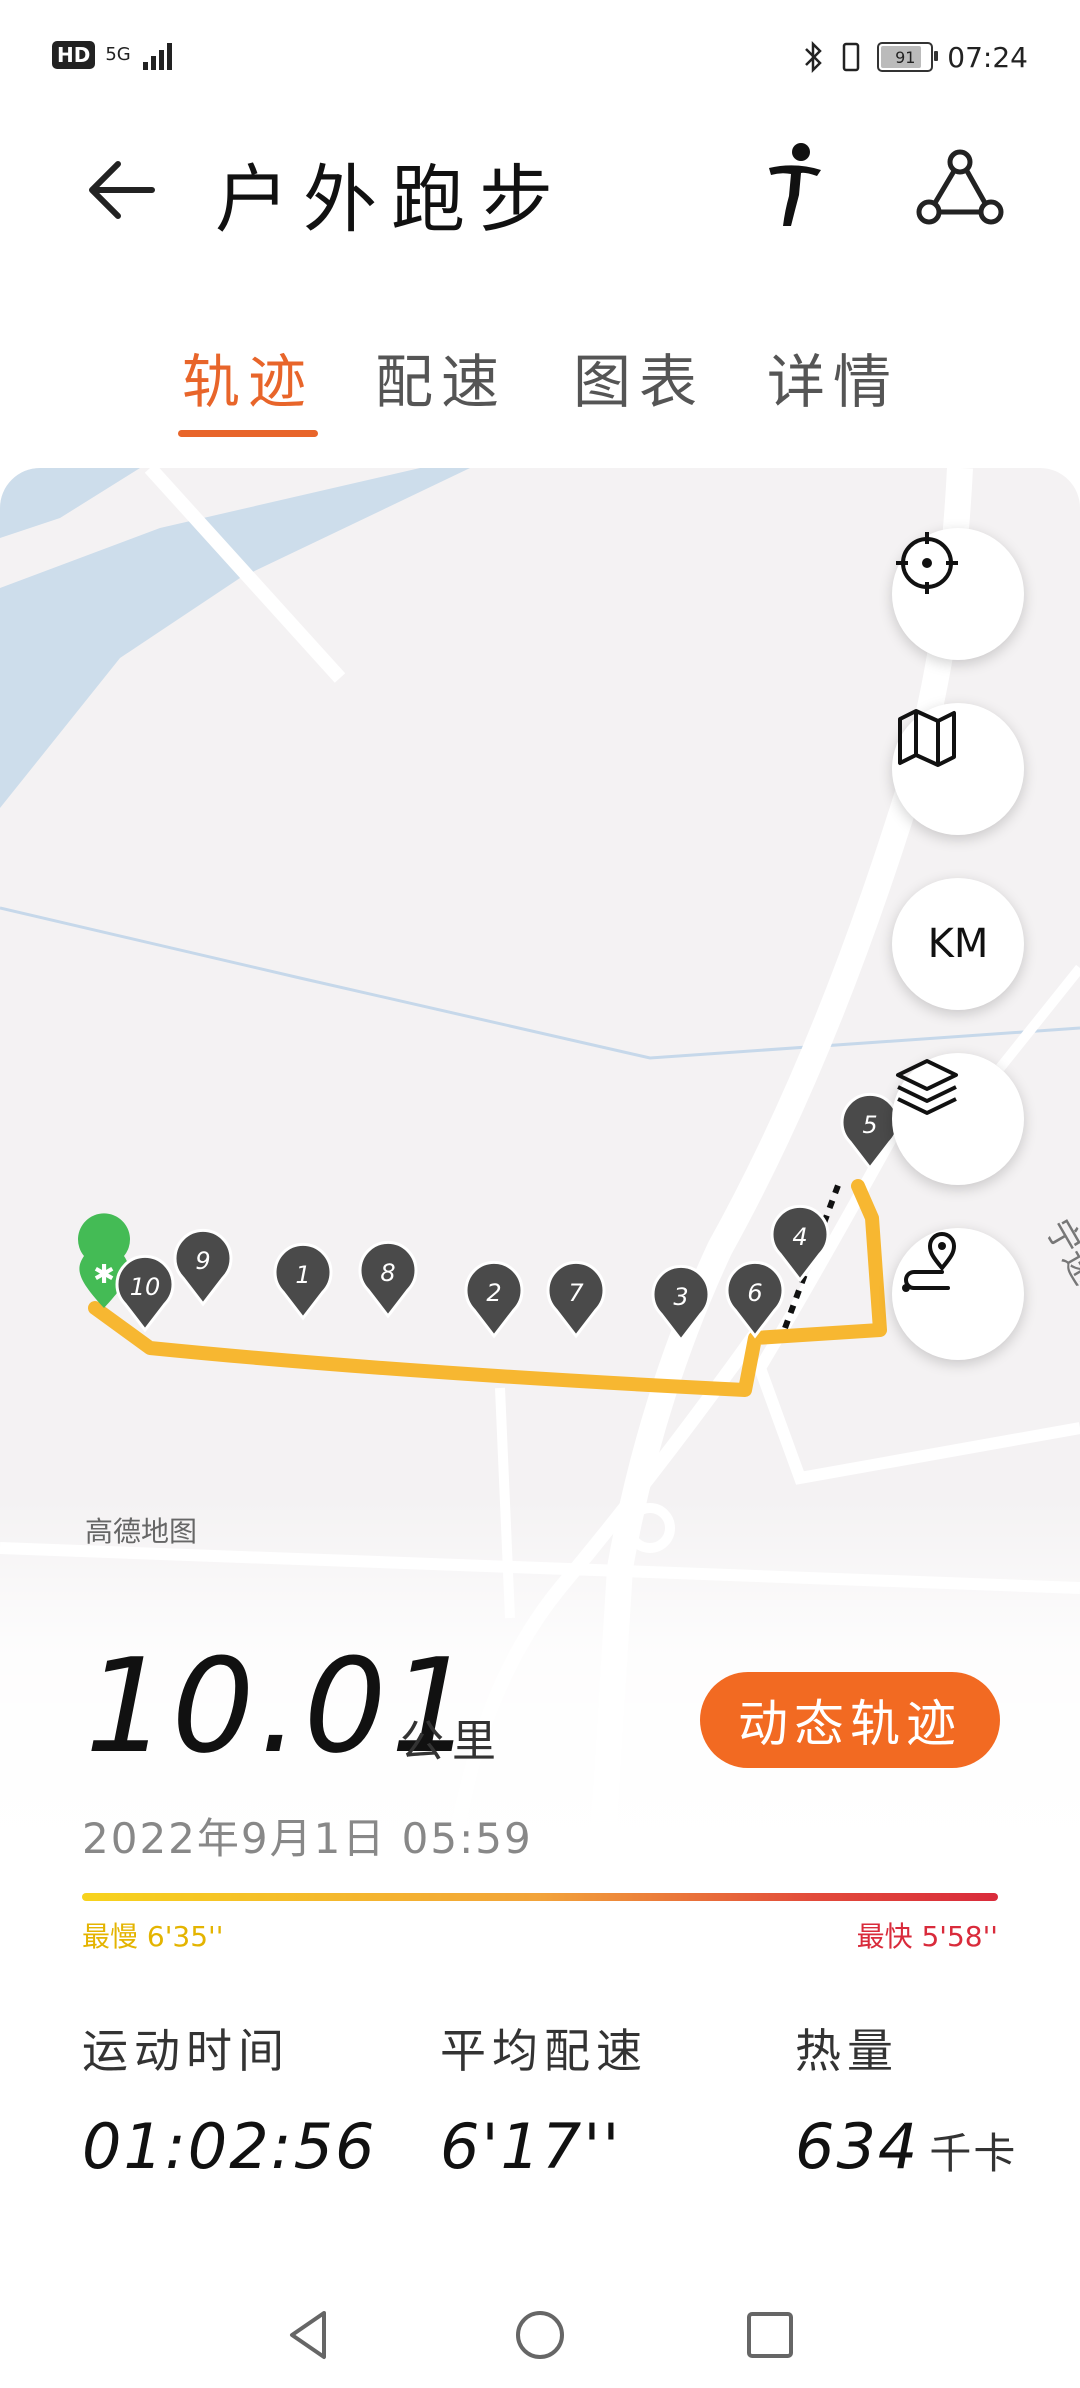  Describe the element at coordinates (847, 2051) in the screenshot. I see `stat-label-calories: 热量` at that location.